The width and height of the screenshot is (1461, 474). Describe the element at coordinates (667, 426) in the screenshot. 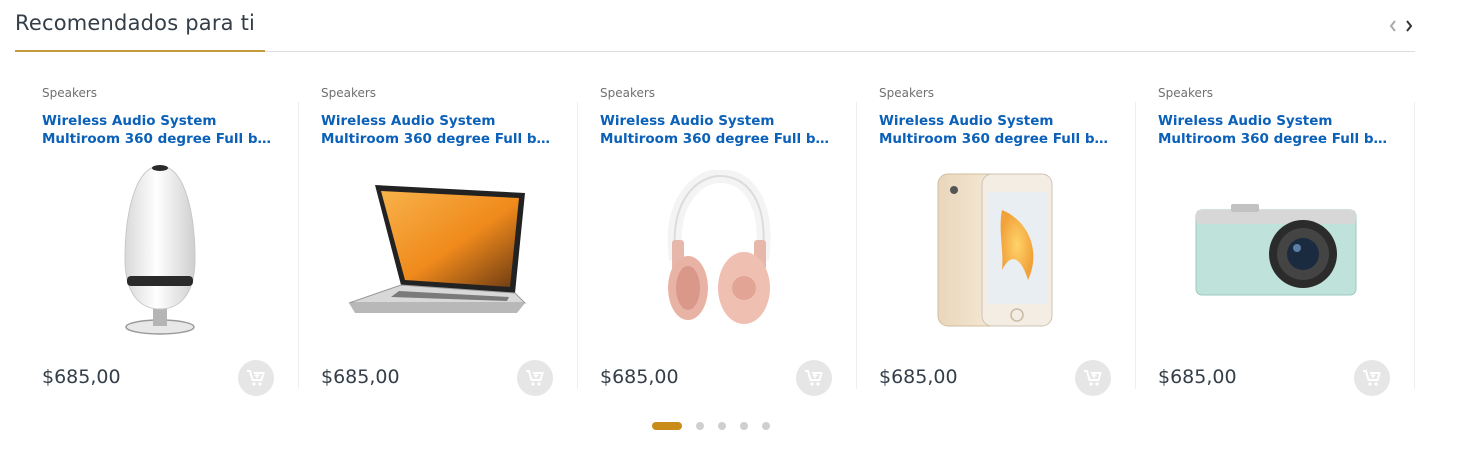

I see `pagination-dot-active` at that location.